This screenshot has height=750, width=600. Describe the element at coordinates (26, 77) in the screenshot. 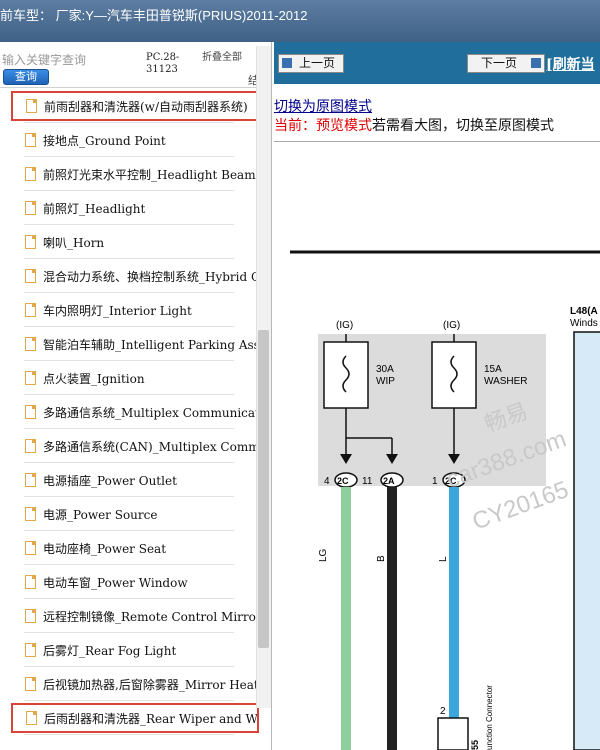

I see `search-button: 查询` at that location.